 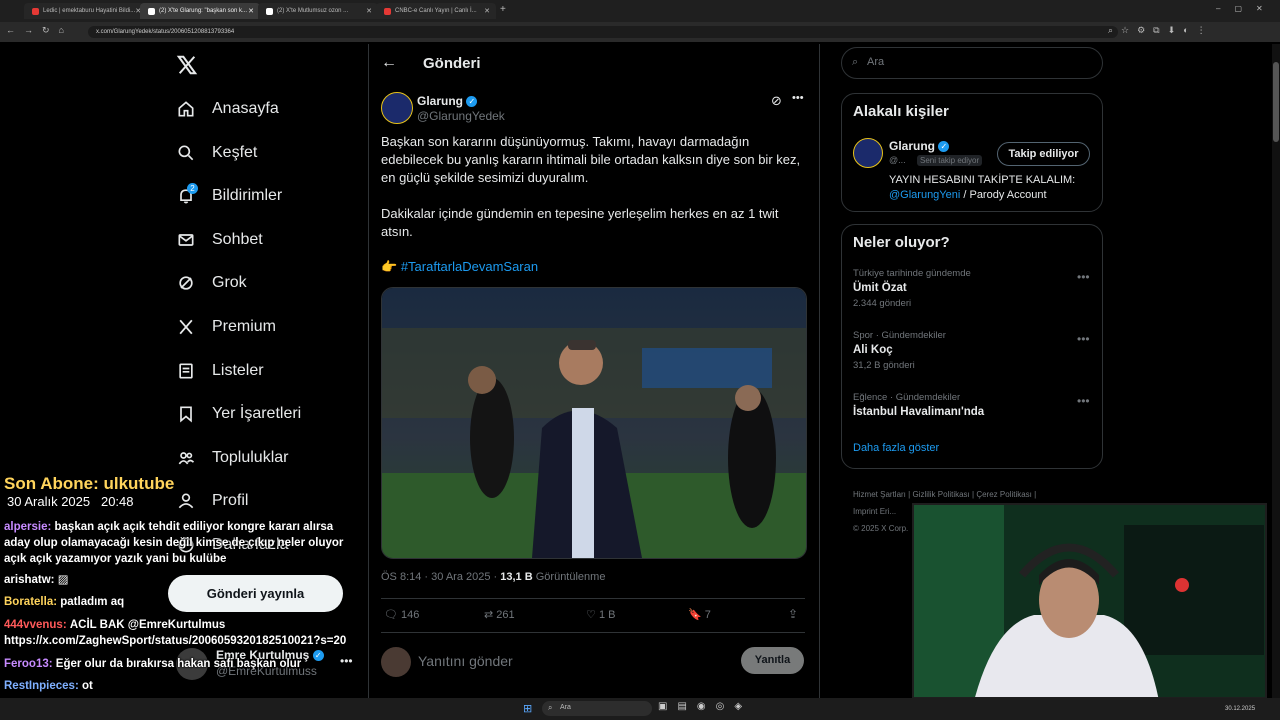 I want to click on chat-message: RestInpieces: ot, so click(x=176, y=686).